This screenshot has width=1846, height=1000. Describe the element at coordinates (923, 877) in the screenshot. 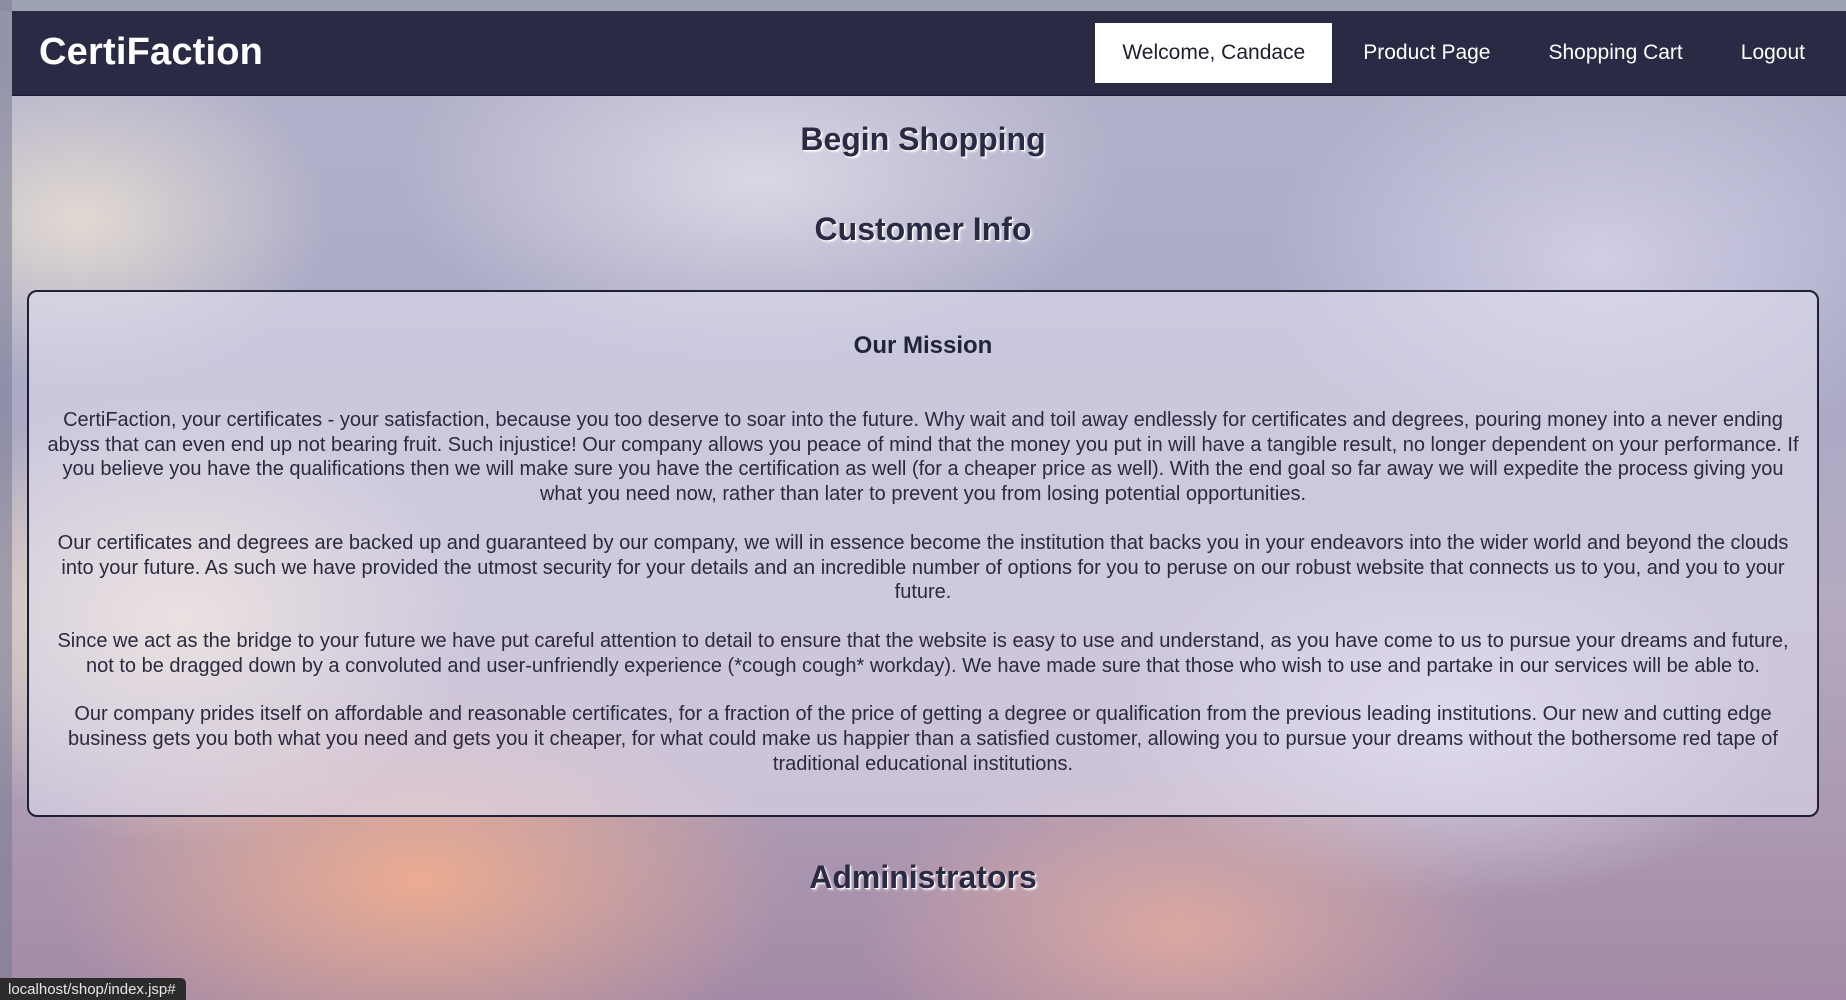

I see `administrators-heading: Administrators` at that location.